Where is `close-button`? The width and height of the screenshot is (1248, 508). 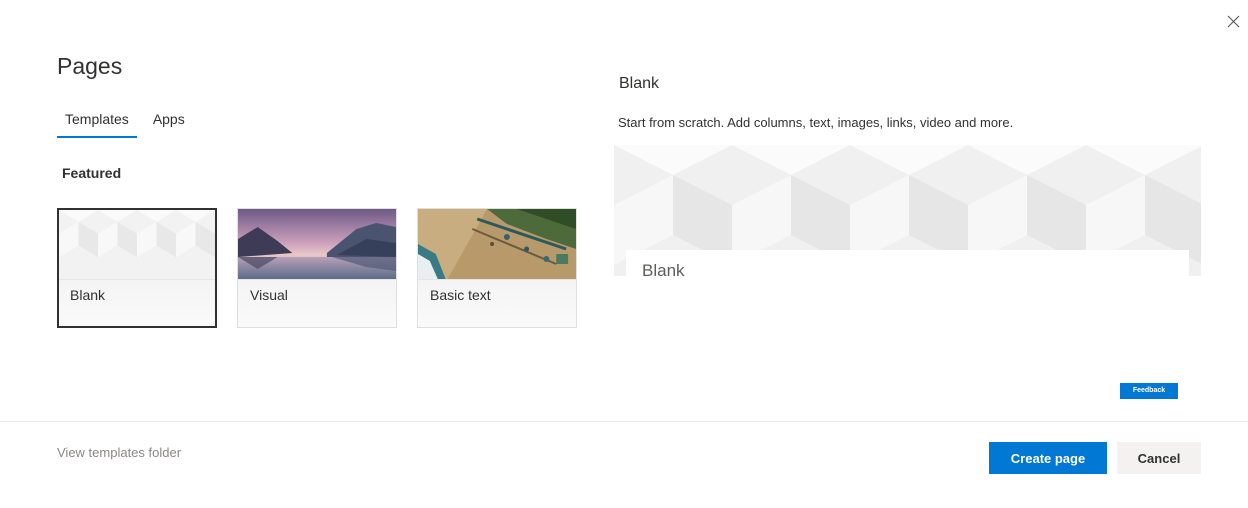 close-button is located at coordinates (1233, 21).